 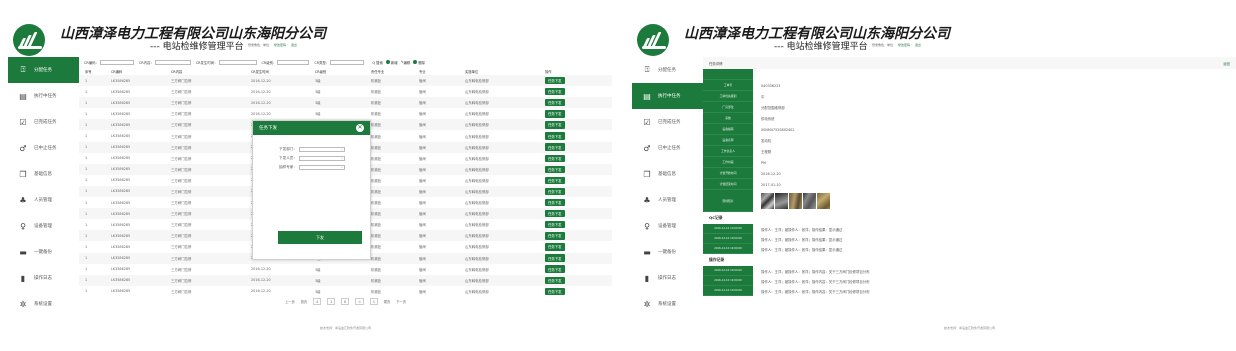 I want to click on expert-select, so click(x=322, y=167).